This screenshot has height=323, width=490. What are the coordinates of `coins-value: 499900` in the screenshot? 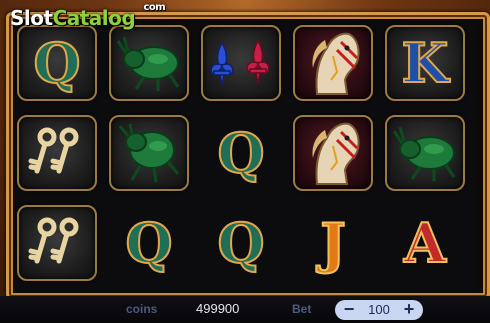 It's located at (218, 308).